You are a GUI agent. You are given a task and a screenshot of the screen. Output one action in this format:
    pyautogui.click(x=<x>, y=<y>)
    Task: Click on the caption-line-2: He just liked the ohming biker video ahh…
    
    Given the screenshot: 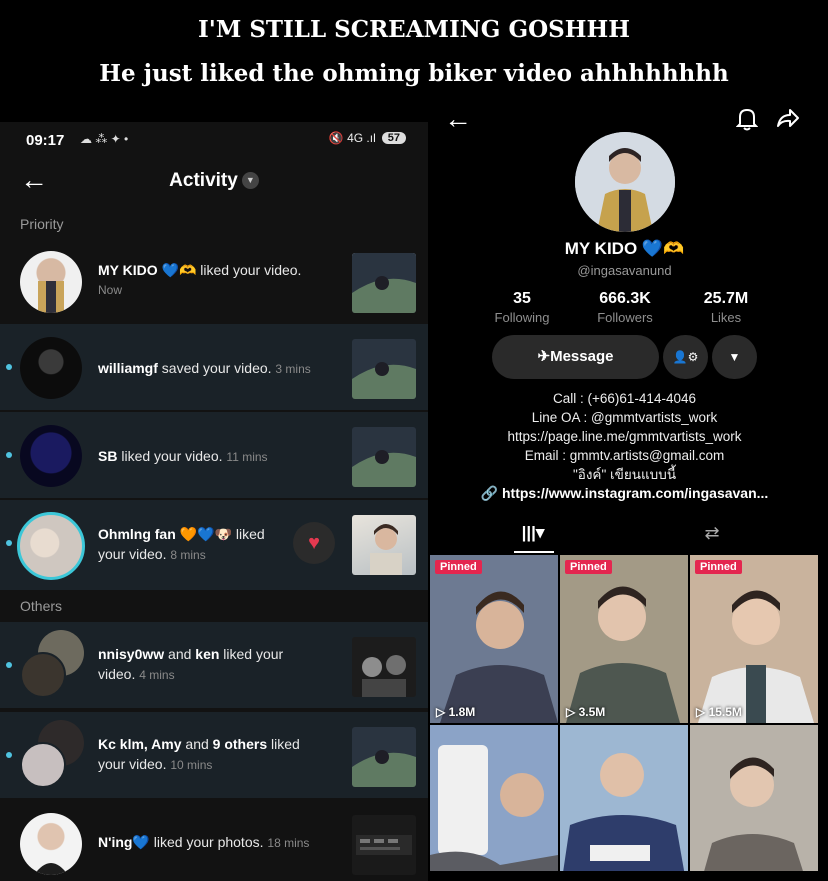 What is the action you would take?
    pyautogui.click(x=414, y=73)
    